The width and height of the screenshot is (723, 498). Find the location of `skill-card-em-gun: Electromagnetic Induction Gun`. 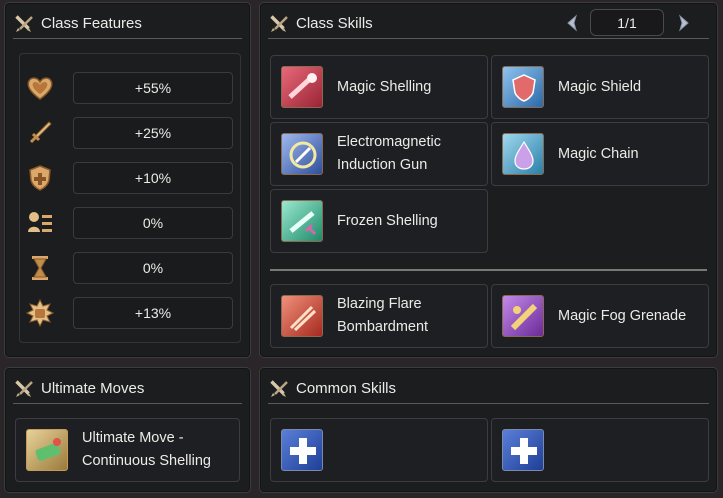

skill-card-em-gun: Electromagnetic Induction Gun is located at coordinates (379, 154).